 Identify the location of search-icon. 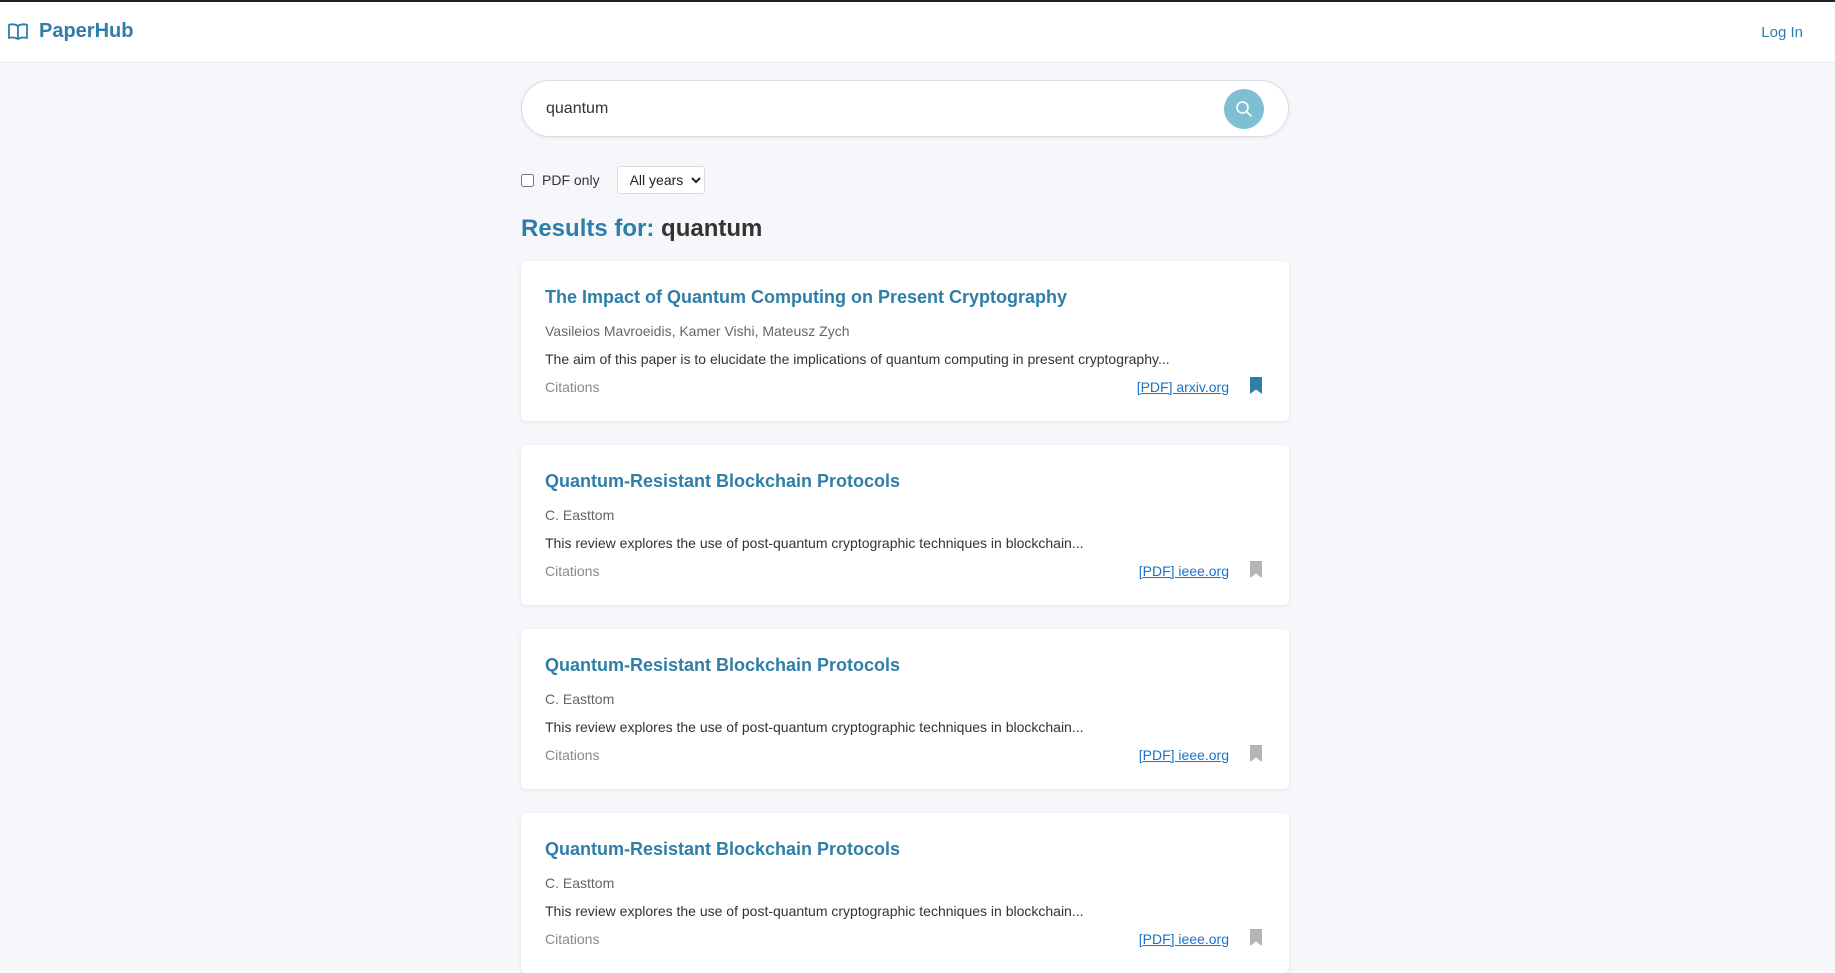
(1244, 109).